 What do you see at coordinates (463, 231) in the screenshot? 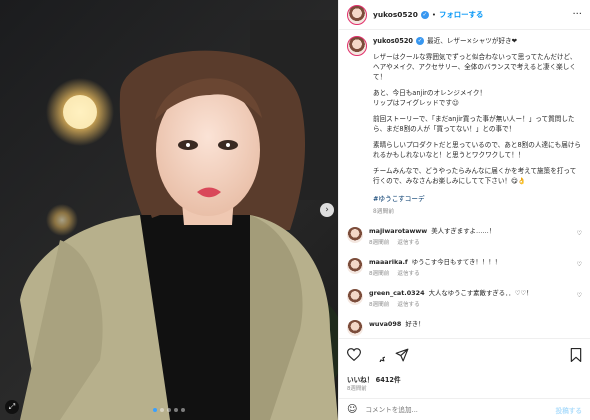
I see `comment-text: 美人すぎますよ……！` at bounding box center [463, 231].